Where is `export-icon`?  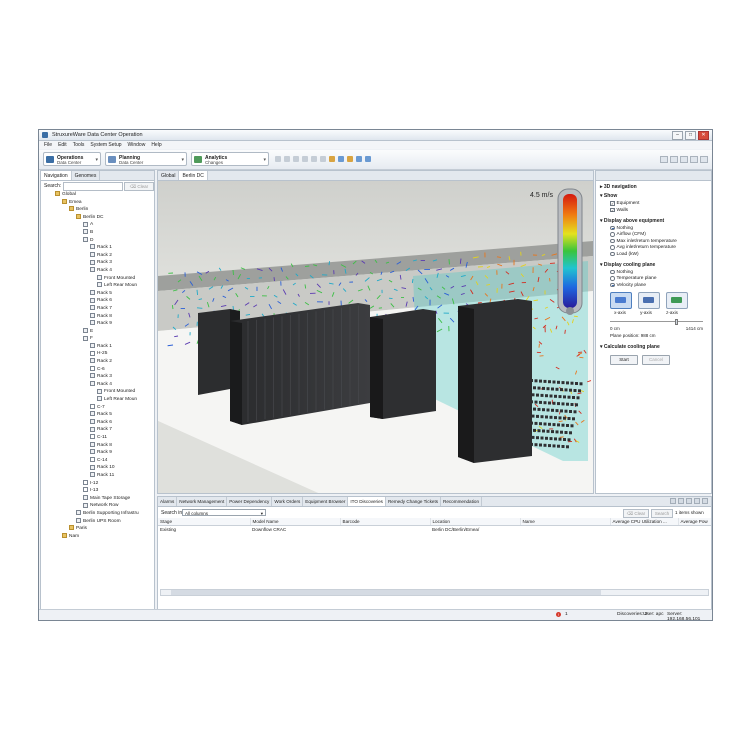
export-icon is located at coordinates (368, 159).